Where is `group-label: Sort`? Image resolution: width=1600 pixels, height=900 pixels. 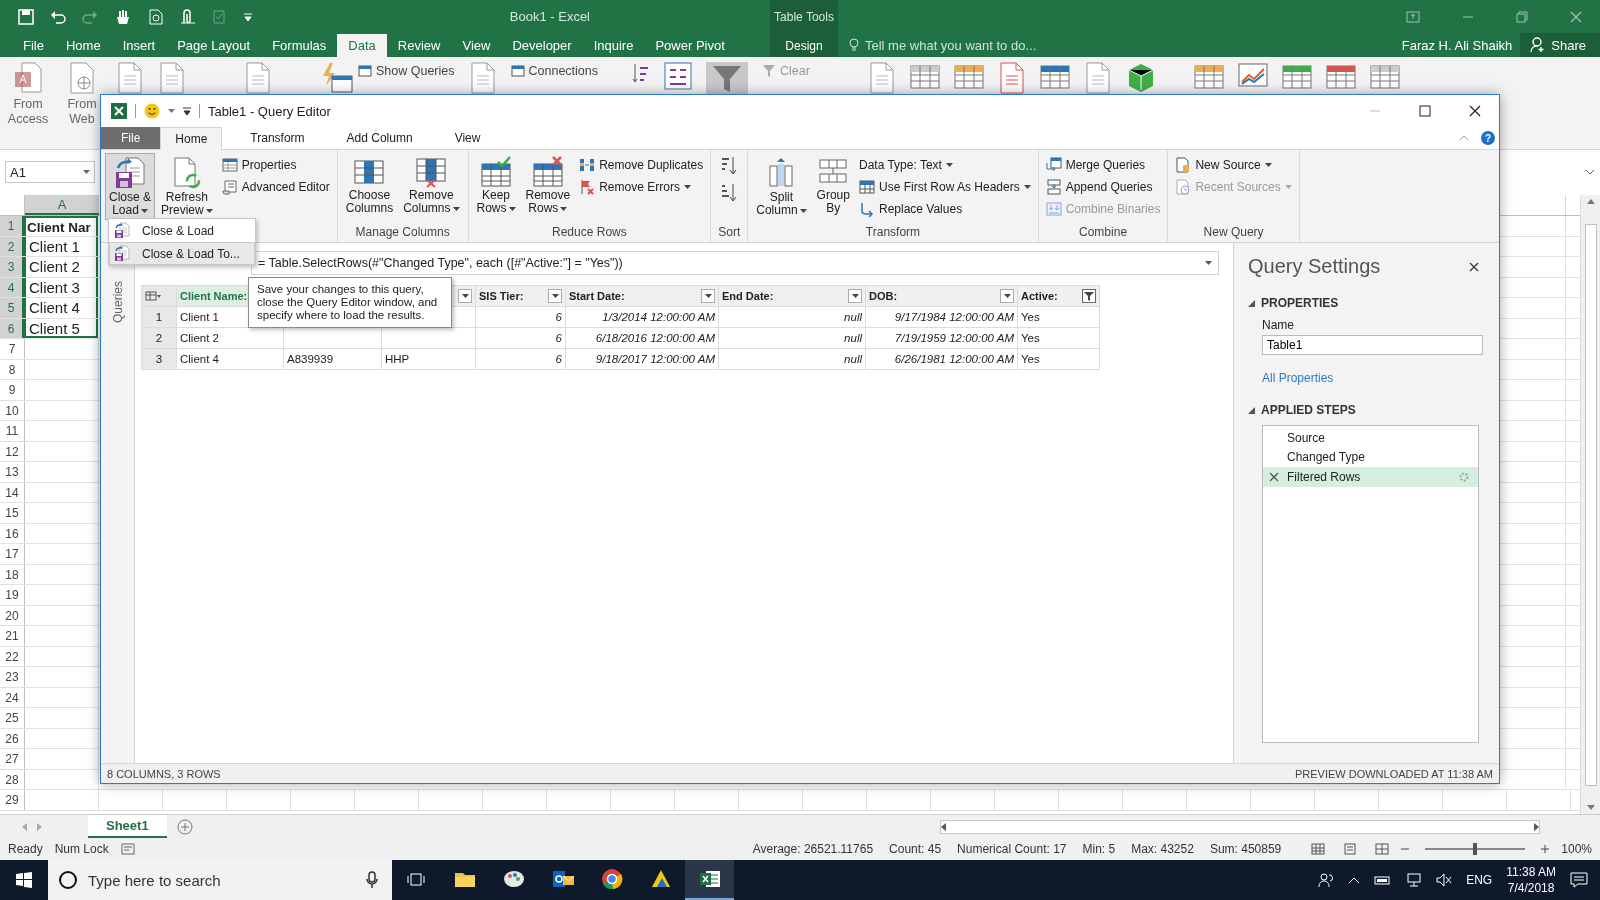 group-label: Sort is located at coordinates (729, 233).